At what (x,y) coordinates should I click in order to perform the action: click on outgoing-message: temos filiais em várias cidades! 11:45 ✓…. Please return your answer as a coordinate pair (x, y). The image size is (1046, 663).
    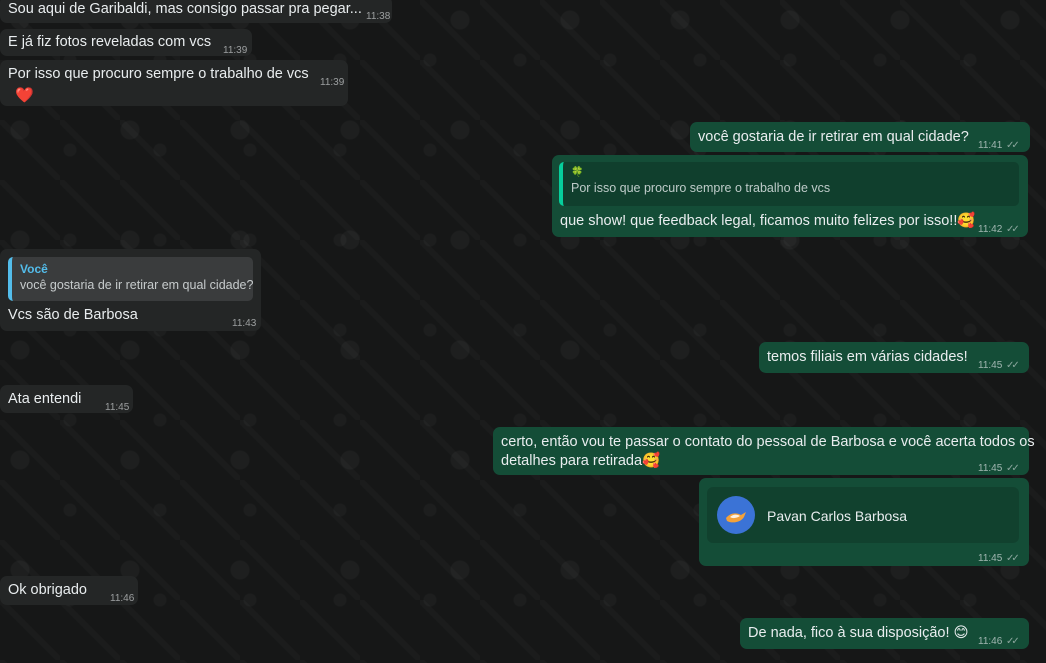
    Looking at the image, I should click on (894, 357).